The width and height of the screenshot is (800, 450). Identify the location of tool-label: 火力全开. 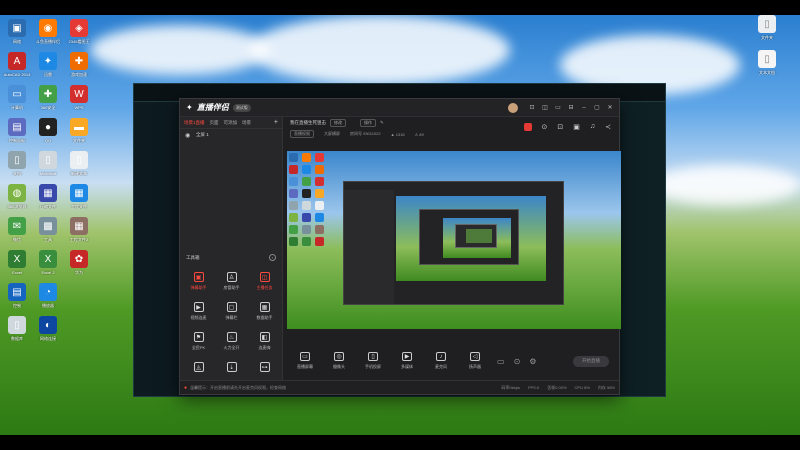
(231, 347).